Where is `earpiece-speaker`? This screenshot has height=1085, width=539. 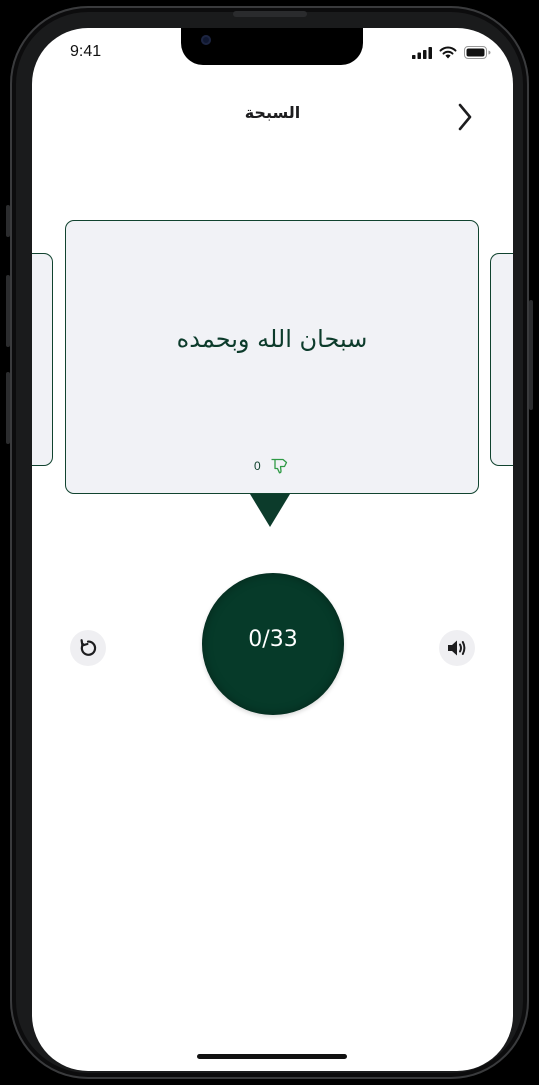 earpiece-speaker is located at coordinates (270, 14).